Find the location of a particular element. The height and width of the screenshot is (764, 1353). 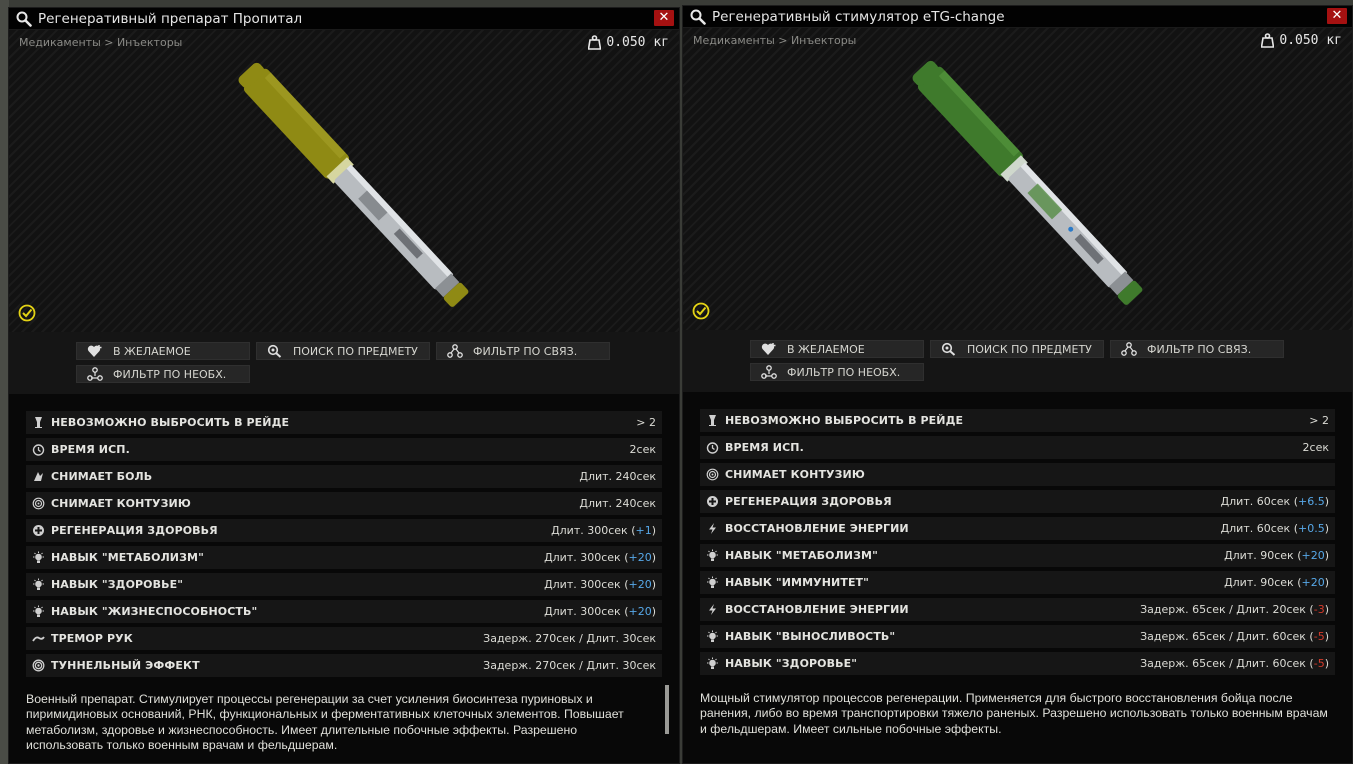

stat-row: НЕВОЗМОЖНО ВЫБРОСИТЬ В РЕЙДЕ > 2 is located at coordinates (1017, 420).